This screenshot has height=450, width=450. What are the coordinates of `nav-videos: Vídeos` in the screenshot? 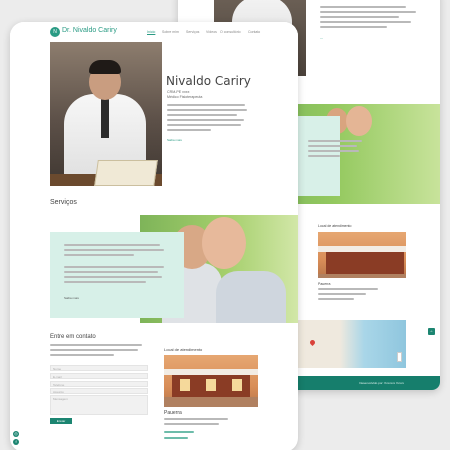 It's located at (211, 32).